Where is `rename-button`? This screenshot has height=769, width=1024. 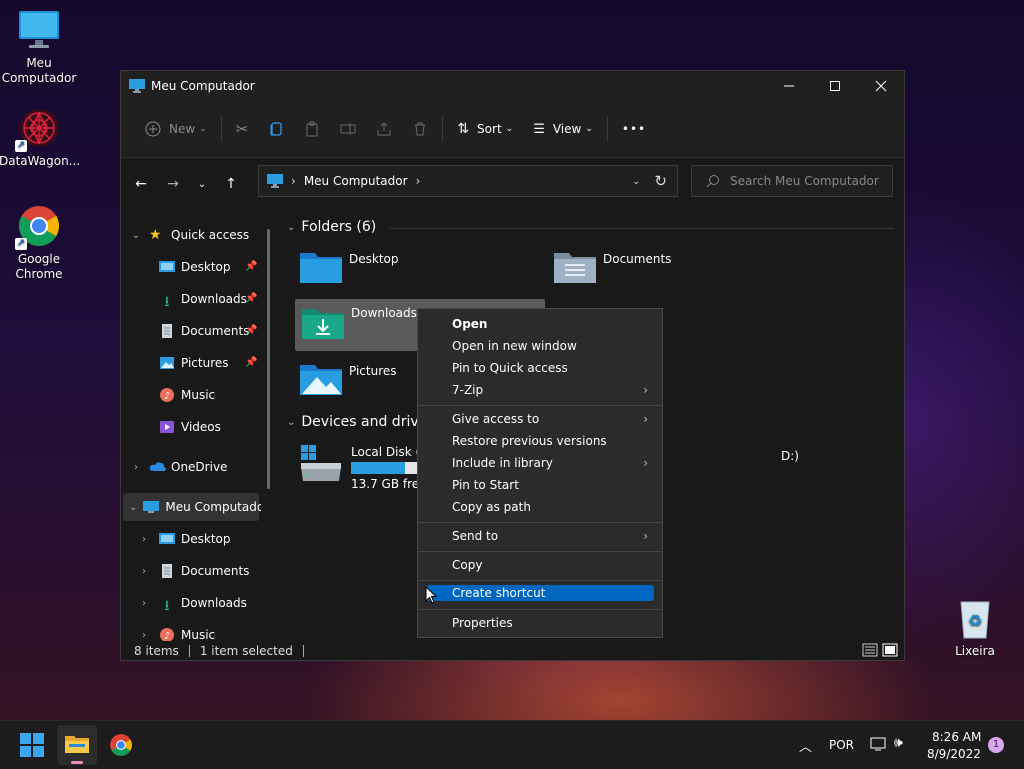 rename-button is located at coordinates (348, 129).